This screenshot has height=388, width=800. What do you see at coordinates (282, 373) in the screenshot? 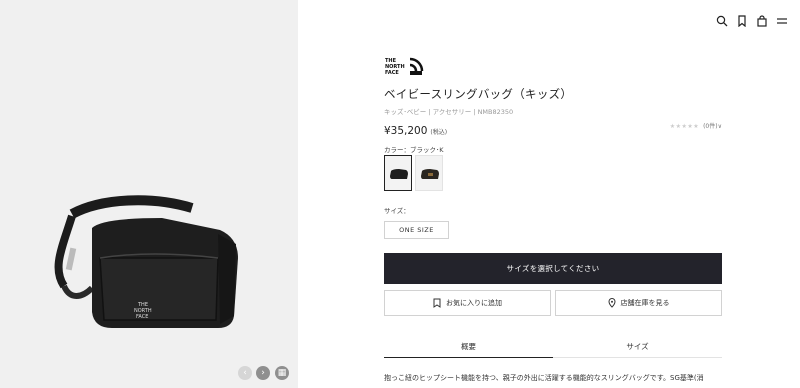
I see `grid-view-button: ▦` at bounding box center [282, 373].